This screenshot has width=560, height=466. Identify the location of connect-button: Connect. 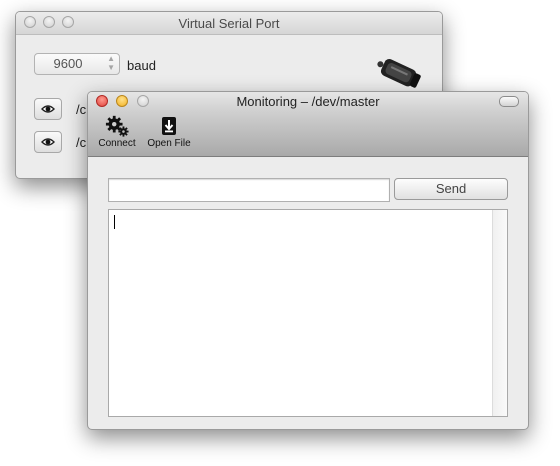
(117, 131).